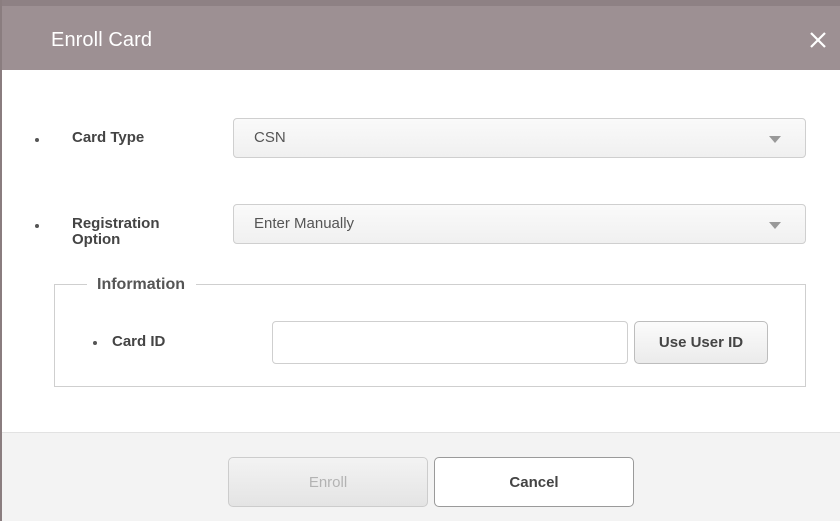  I want to click on cancel-button: Cancel, so click(534, 482).